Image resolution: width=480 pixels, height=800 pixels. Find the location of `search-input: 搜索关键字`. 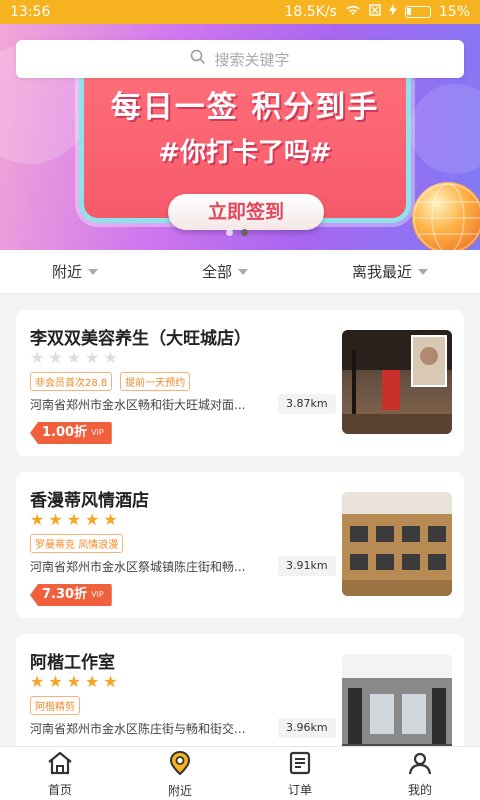

search-input: 搜索关键字 is located at coordinates (240, 59).